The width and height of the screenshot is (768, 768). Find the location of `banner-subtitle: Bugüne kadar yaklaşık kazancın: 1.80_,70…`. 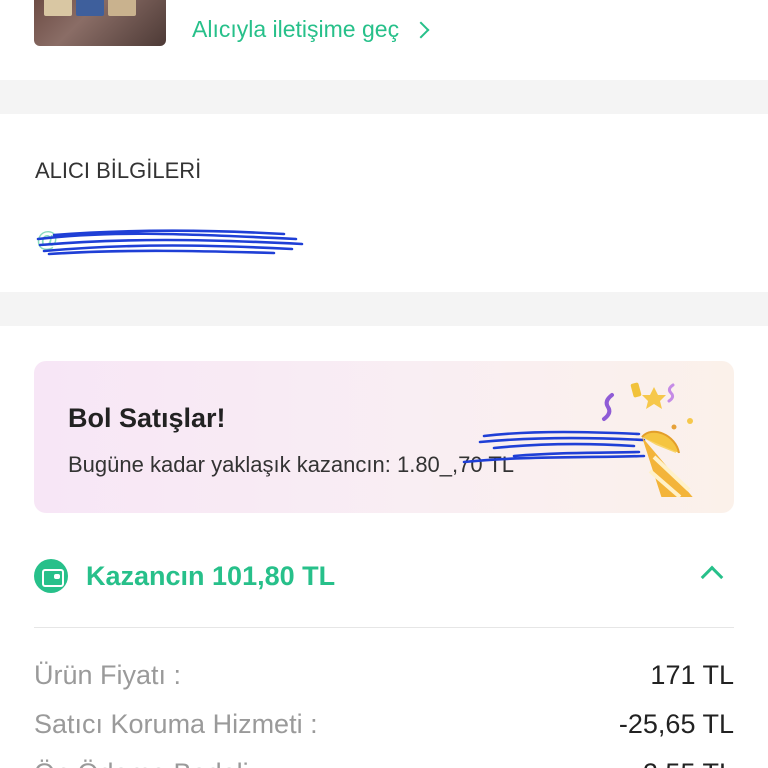

banner-subtitle: Bugüne kadar yaklaşık kazancın: 1.80_,70… is located at coordinates (291, 464).